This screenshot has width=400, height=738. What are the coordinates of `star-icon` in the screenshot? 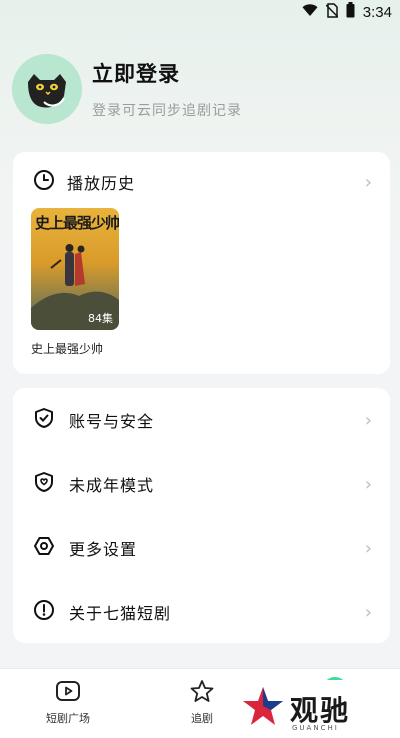 It's located at (202, 693).